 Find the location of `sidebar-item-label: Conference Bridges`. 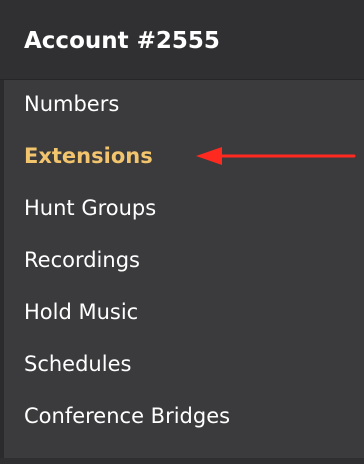

sidebar-item-label: Conference Bridges is located at coordinates (127, 416).